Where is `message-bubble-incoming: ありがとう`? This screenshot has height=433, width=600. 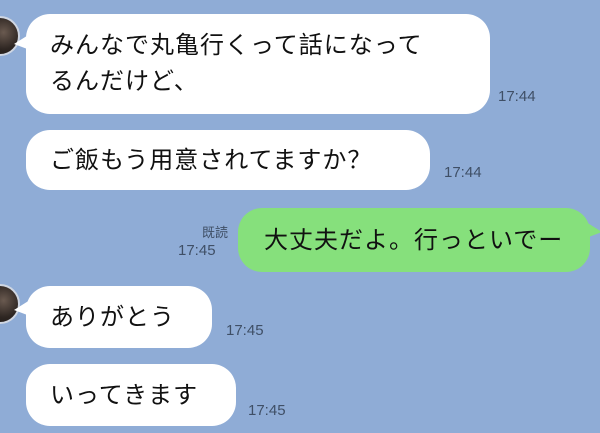
message-bubble-incoming: ありがとう is located at coordinates (119, 317).